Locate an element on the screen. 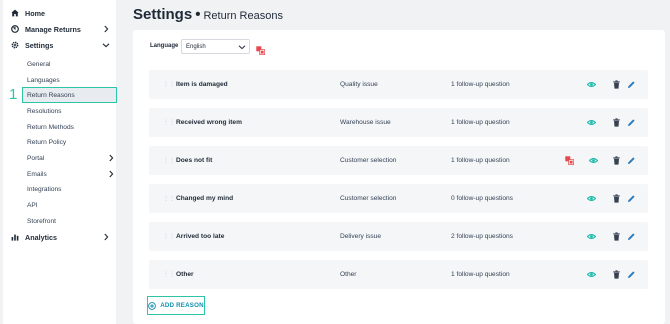  reason-category: Quality issue is located at coordinates (359, 84).